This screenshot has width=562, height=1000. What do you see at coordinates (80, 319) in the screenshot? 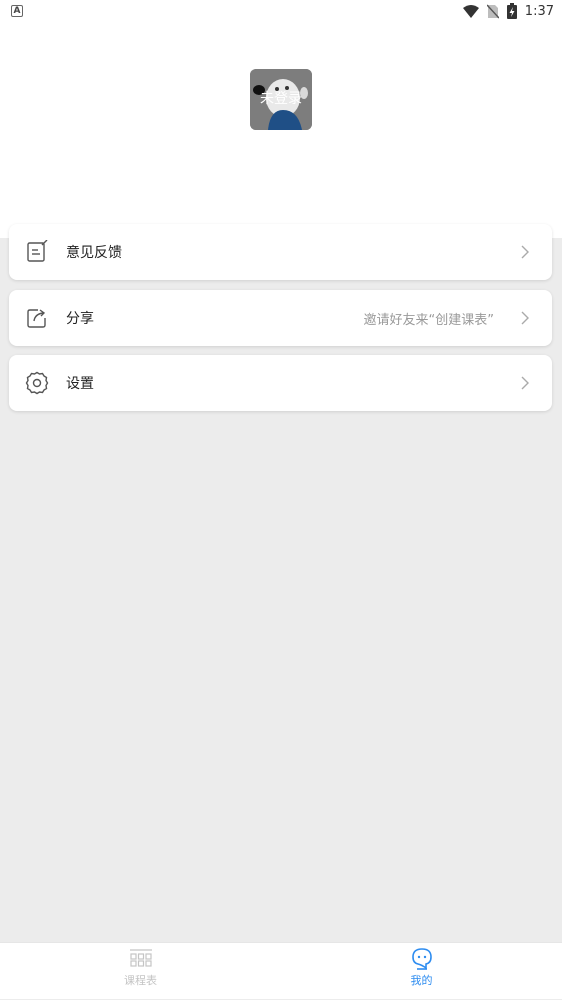
I see `menu-item-label: 分享` at bounding box center [80, 319].